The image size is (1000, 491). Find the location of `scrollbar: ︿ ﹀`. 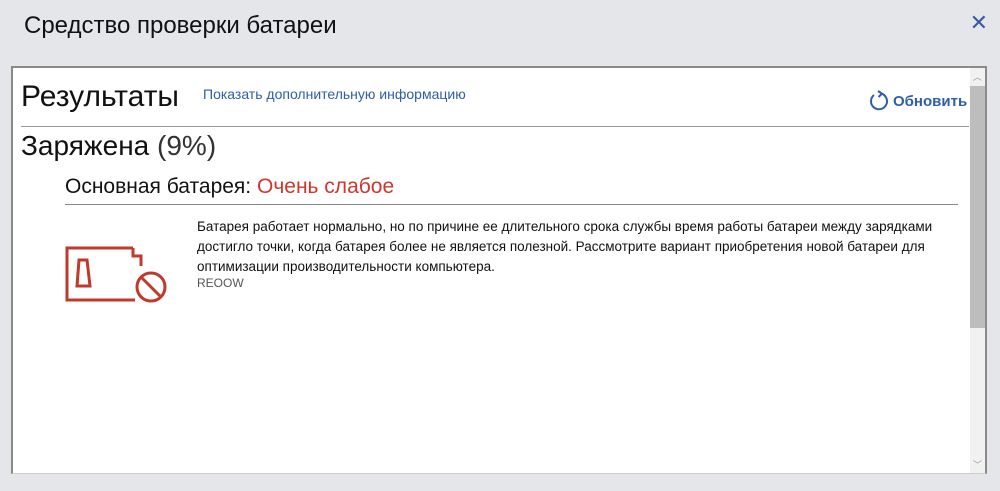

scrollbar: ︿ ﹀ is located at coordinates (977, 270).